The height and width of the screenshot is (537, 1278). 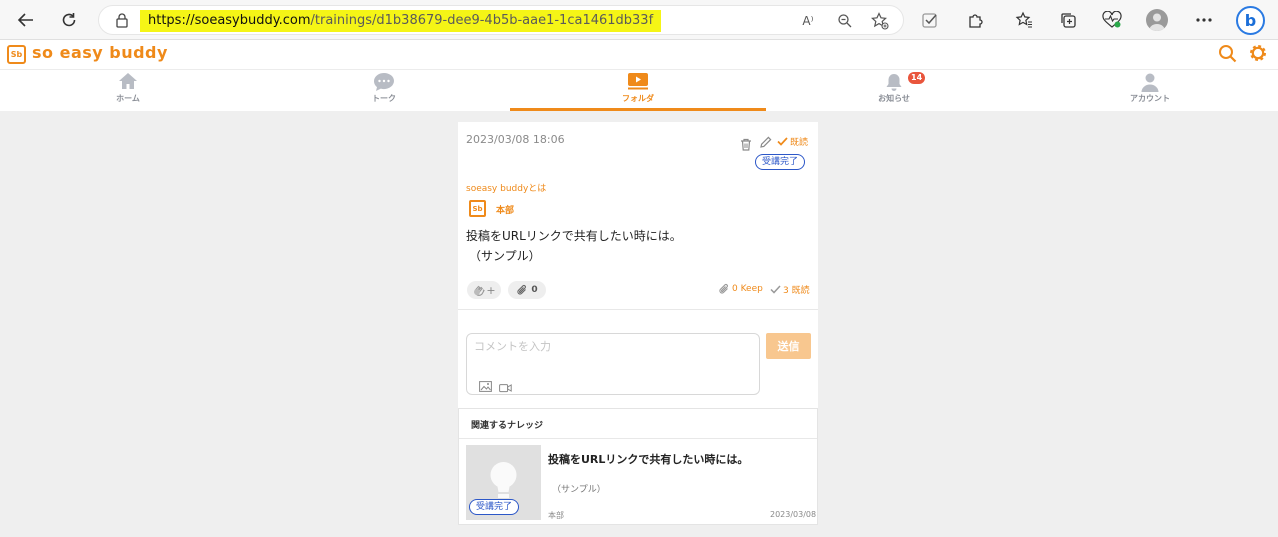 What do you see at coordinates (480, 290) in the screenshot?
I see `clap-icon` at bounding box center [480, 290].